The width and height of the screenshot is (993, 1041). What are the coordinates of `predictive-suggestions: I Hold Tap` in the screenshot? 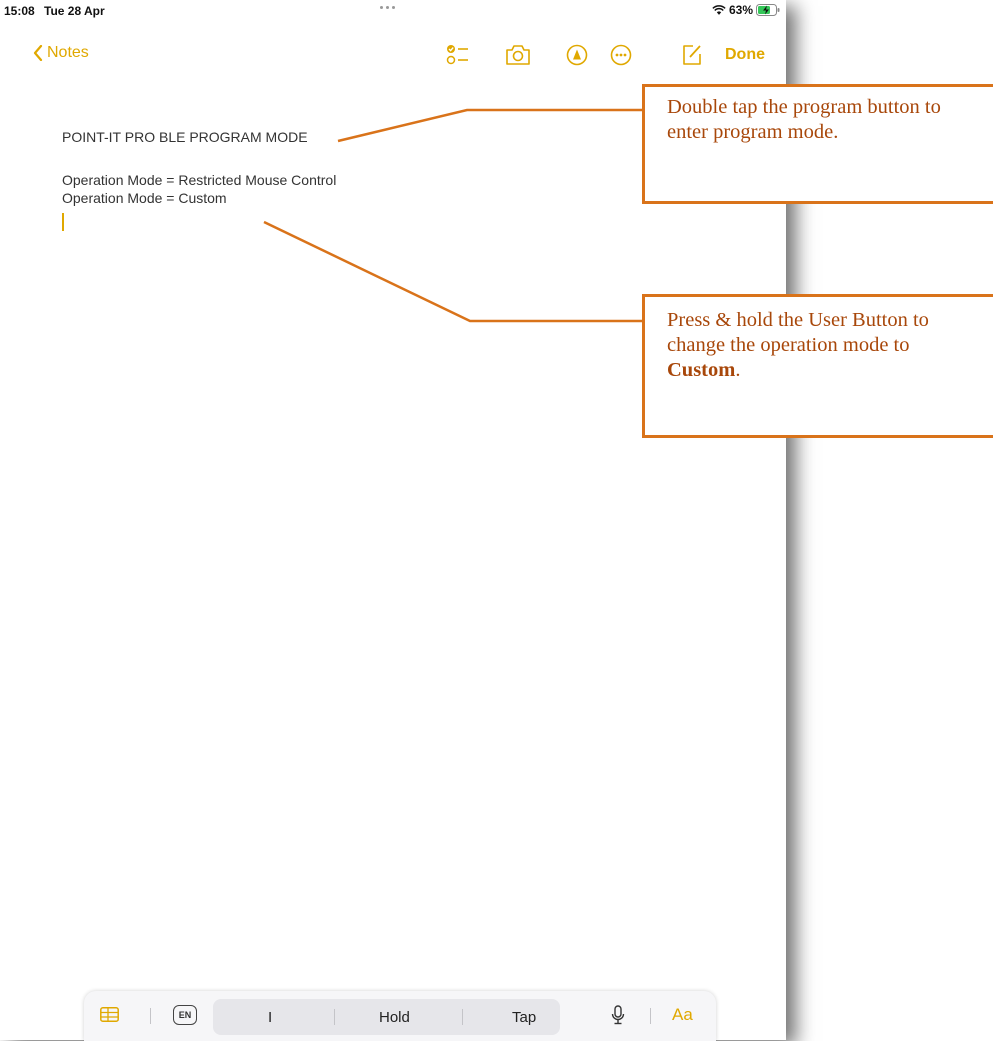 It's located at (386, 1017).